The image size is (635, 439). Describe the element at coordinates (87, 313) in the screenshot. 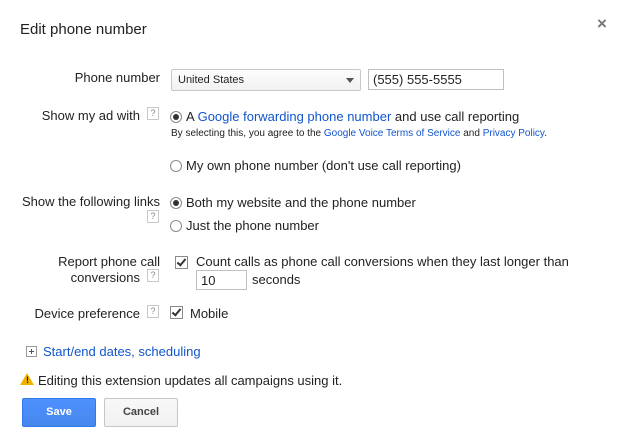

I see `device-preference-label: Device preference` at that location.